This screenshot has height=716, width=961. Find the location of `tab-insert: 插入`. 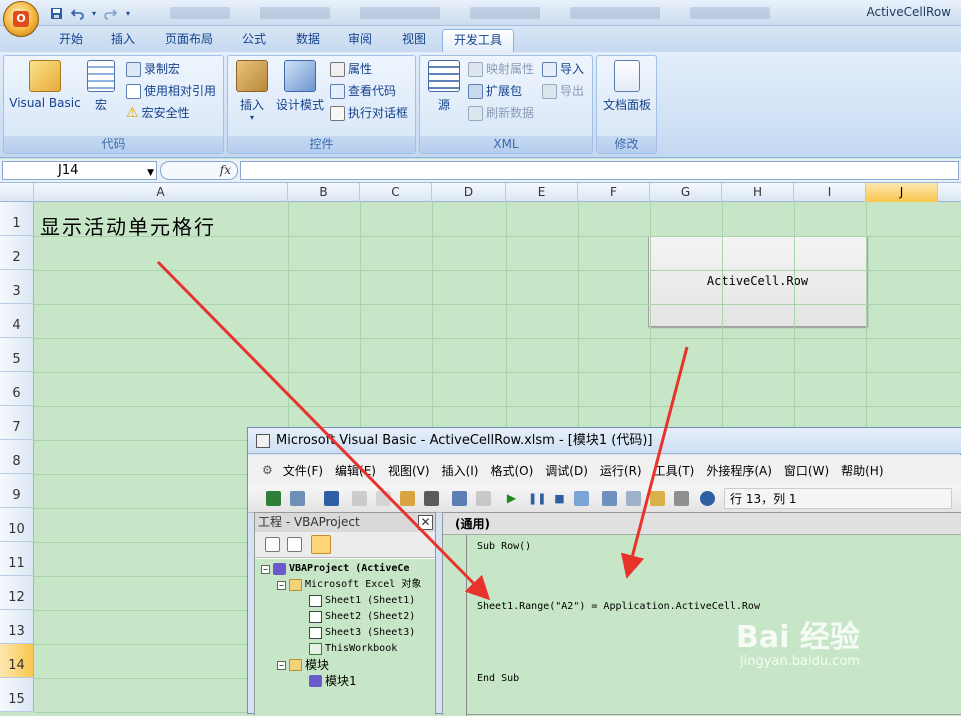

tab-insert: 插入 is located at coordinates (123, 40).